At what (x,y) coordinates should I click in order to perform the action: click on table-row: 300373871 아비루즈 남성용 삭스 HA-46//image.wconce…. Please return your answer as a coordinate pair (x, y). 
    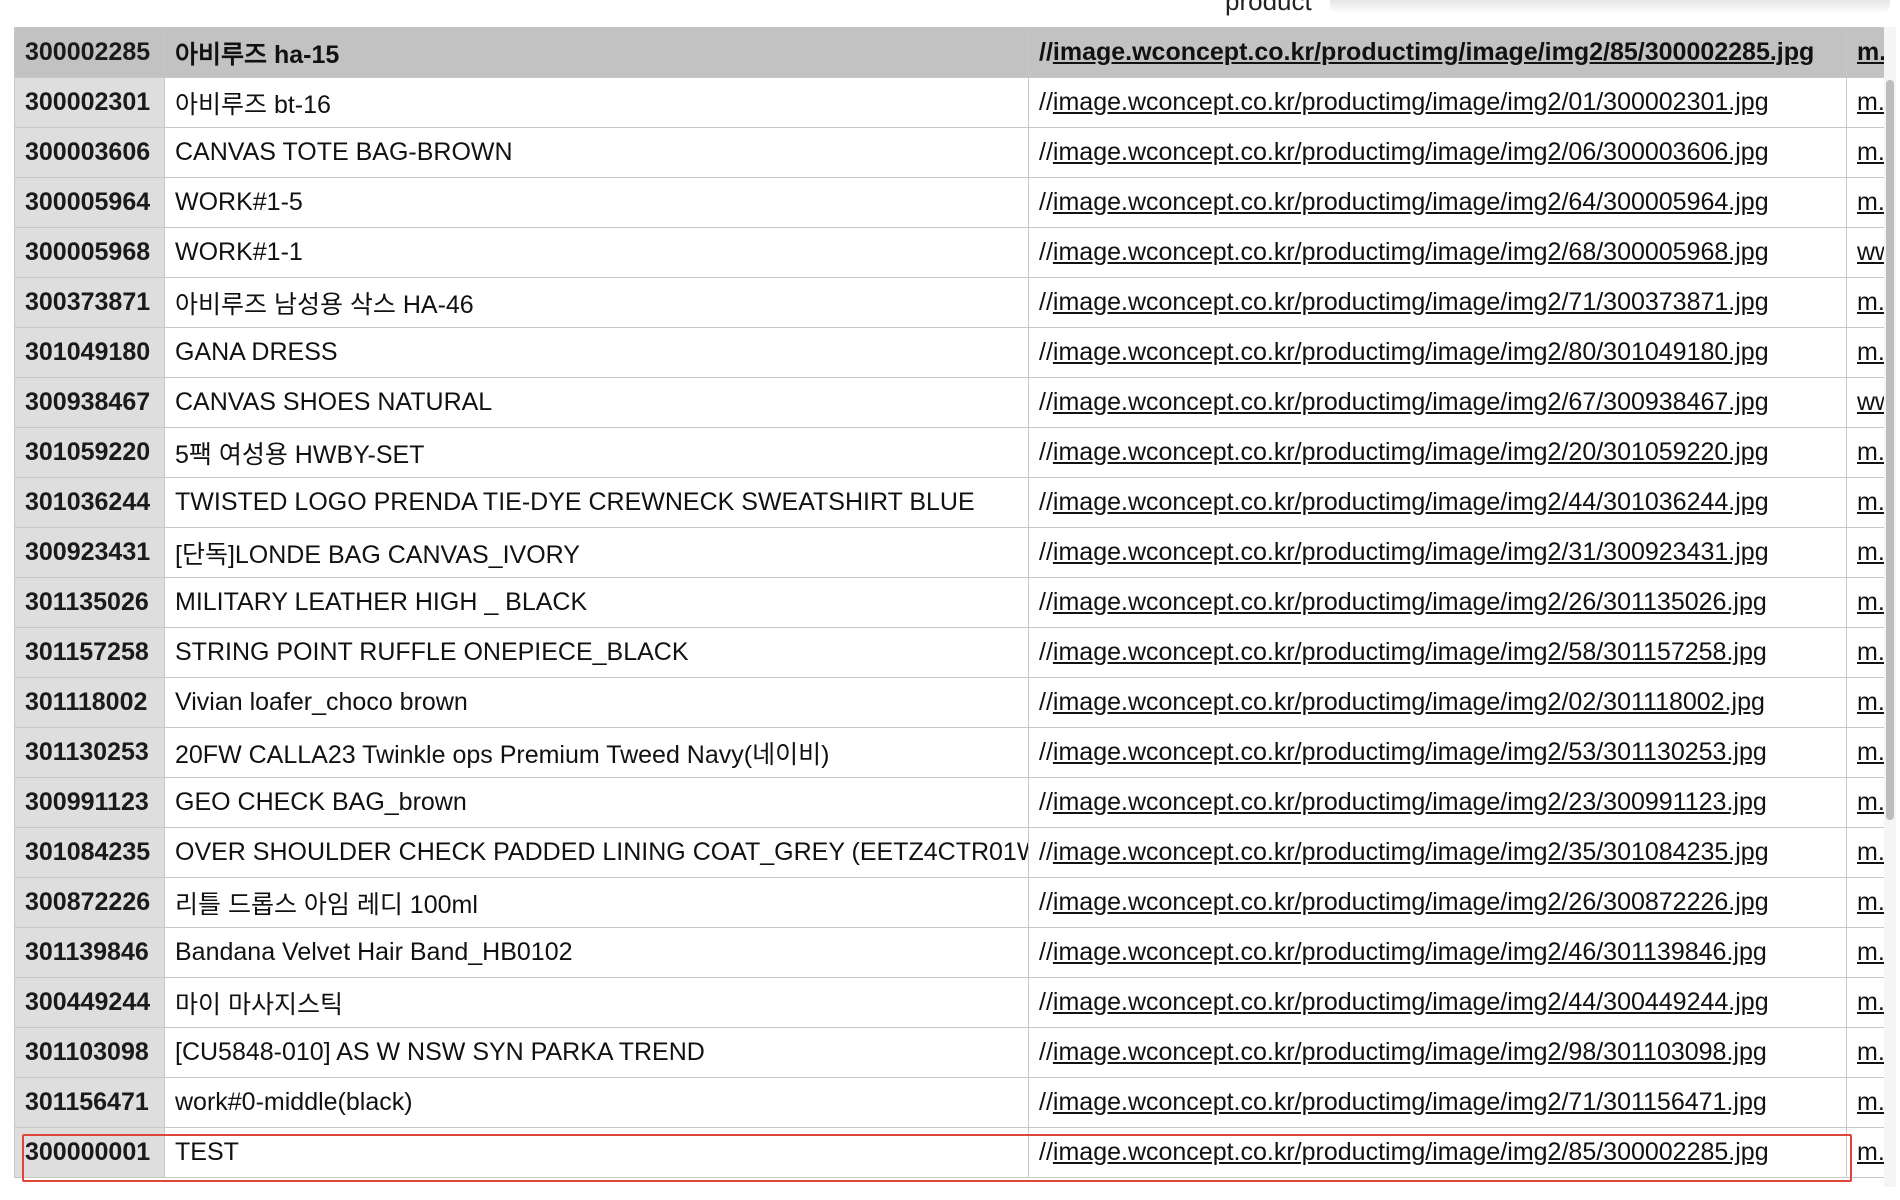
    Looking at the image, I should click on (949, 302).